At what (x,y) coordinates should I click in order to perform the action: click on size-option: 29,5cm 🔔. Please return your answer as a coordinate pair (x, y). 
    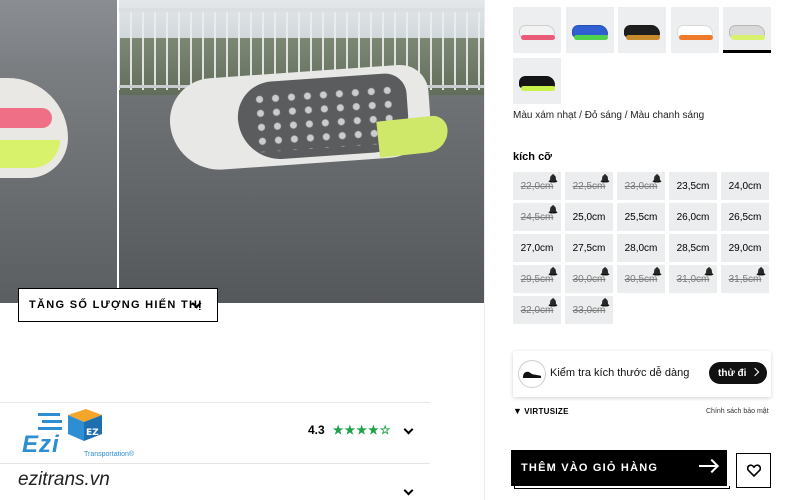
    Looking at the image, I should click on (537, 279).